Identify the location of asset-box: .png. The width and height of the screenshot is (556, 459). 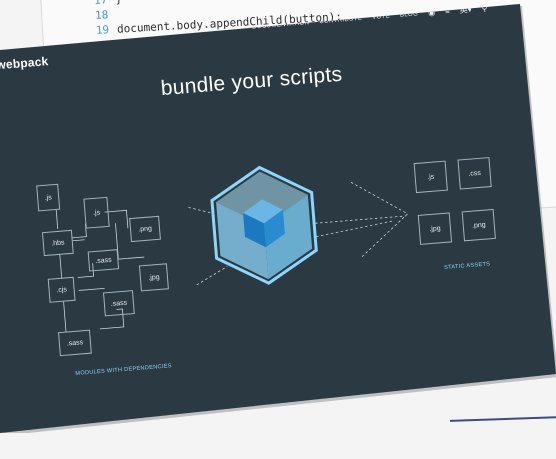
(478, 225).